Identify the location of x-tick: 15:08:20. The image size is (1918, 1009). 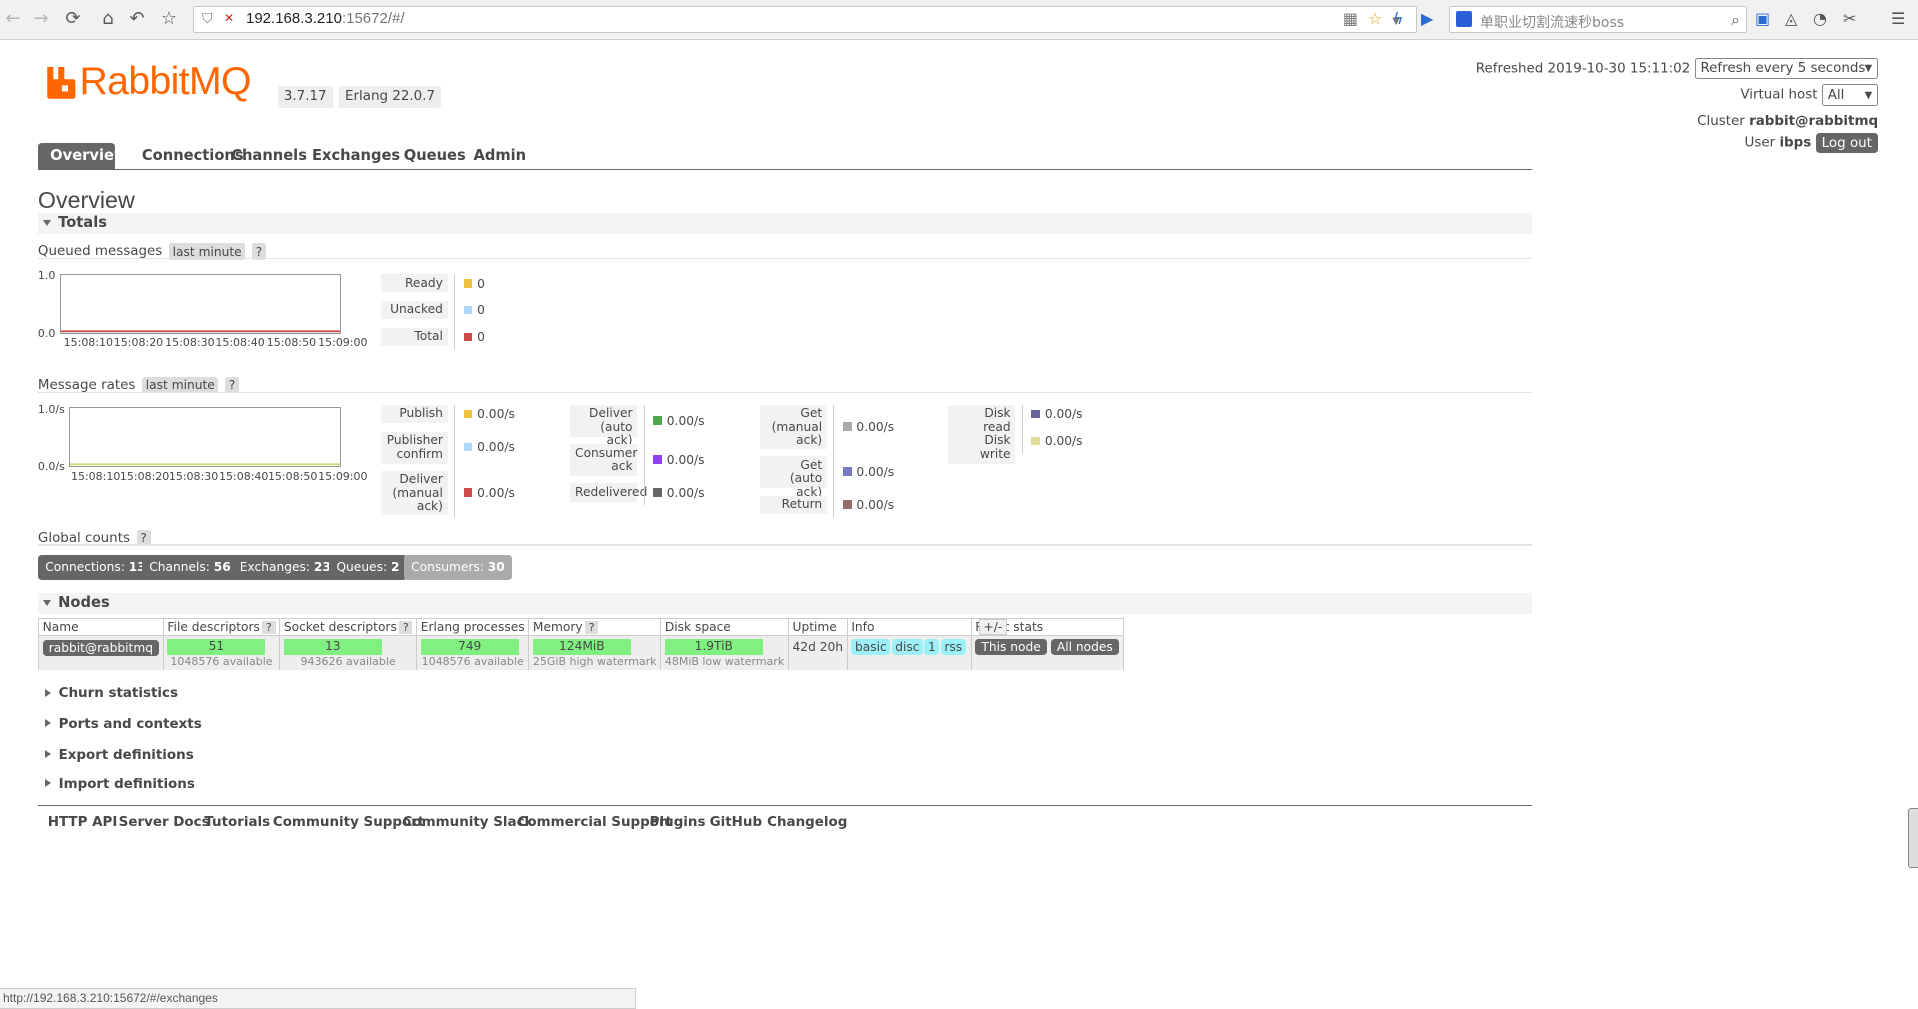
(144, 476).